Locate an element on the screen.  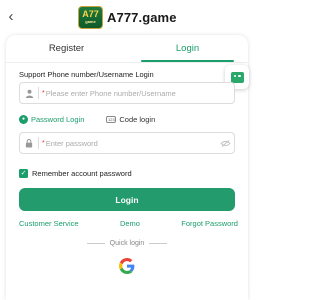
code-login-option: 123 Code login is located at coordinates (130, 119).